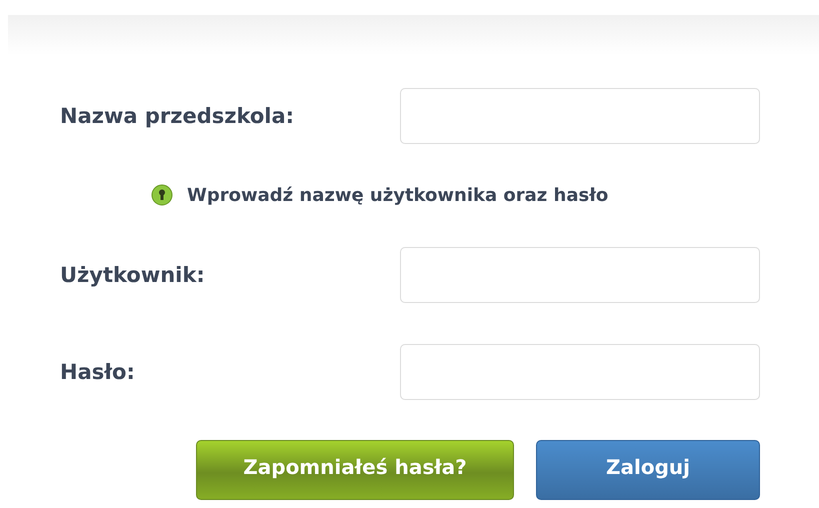 The height and width of the screenshot is (508, 819). I want to click on login-button: Zaloguj, so click(648, 470).